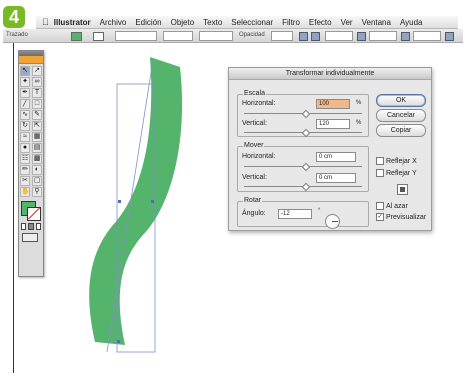 The width and height of the screenshot is (465, 377). Describe the element at coordinates (254, 123) in the screenshot. I see `scale-vertical-label: Vertical:` at that location.